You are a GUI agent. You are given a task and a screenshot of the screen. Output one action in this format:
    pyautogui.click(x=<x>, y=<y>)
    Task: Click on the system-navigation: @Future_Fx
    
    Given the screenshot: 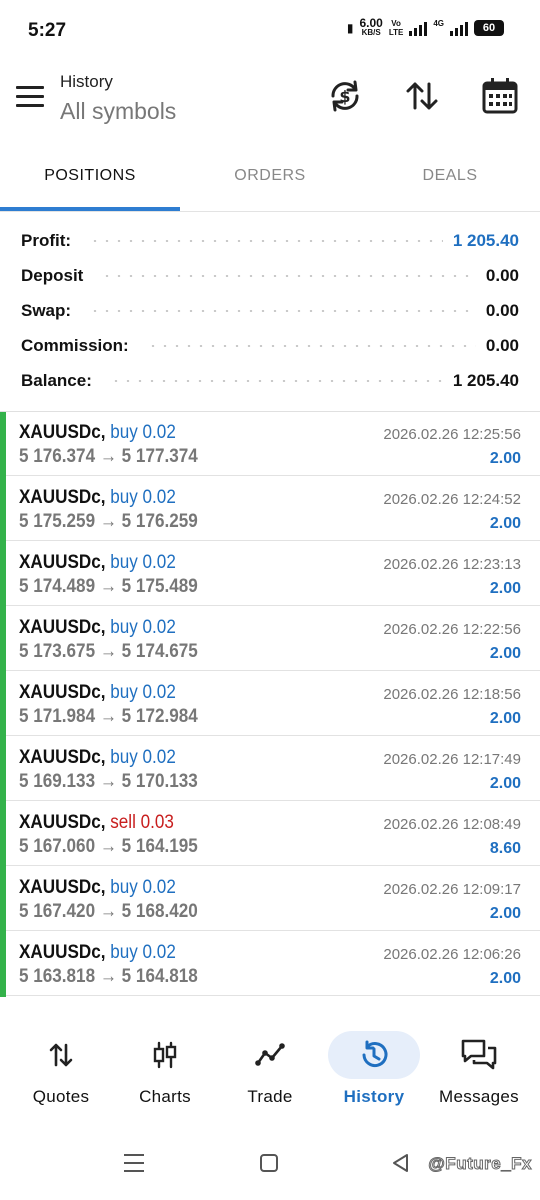 What is the action you would take?
    pyautogui.click(x=270, y=1170)
    